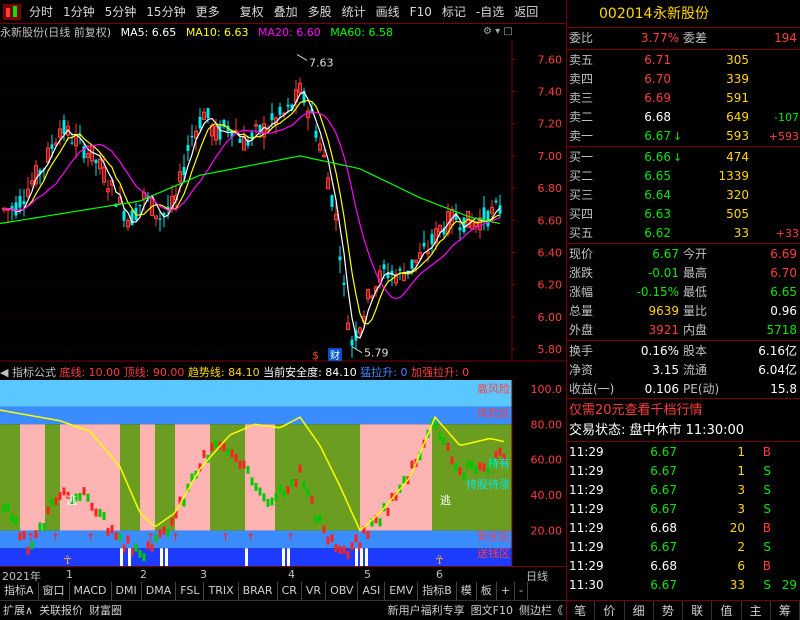 The width and height of the screenshot is (800, 620). What do you see at coordinates (683, 98) in the screenshot?
I see `sell-row: 卖三 6.69 591` at bounding box center [683, 98].